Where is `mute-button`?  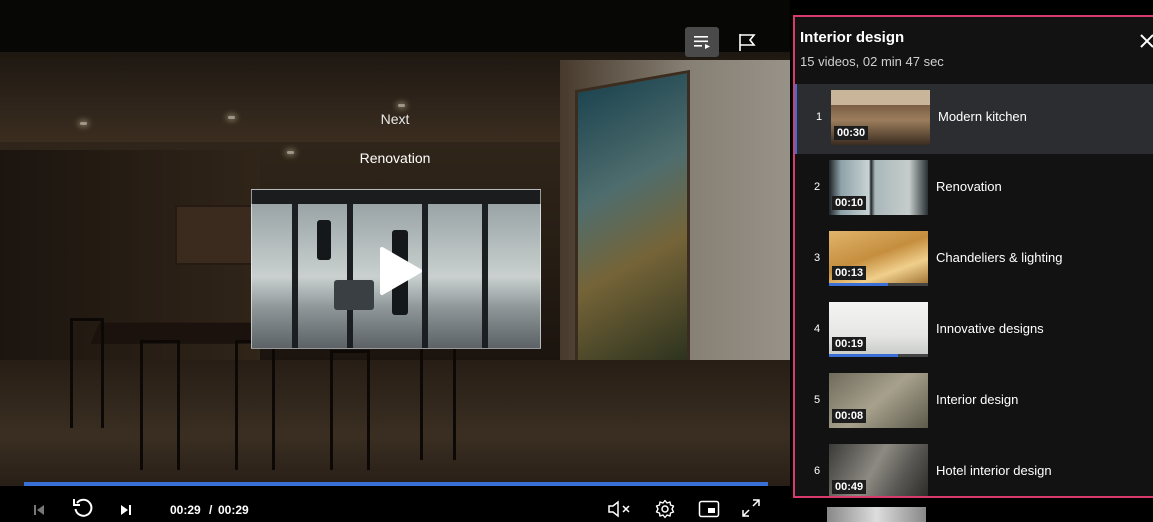
mute-button is located at coordinates (620, 504).